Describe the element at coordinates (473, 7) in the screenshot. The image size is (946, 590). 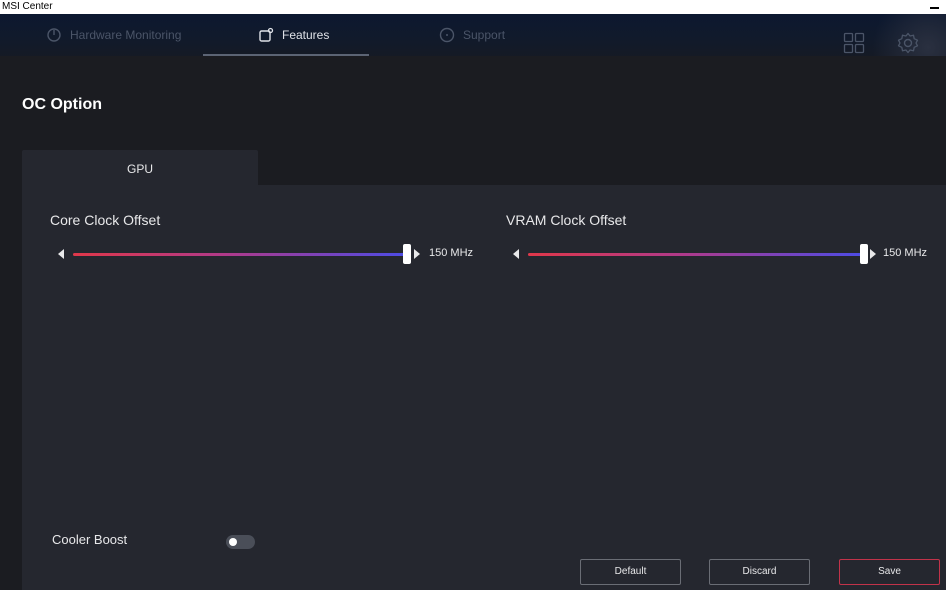
I see `title-bar: MSI Center` at that location.